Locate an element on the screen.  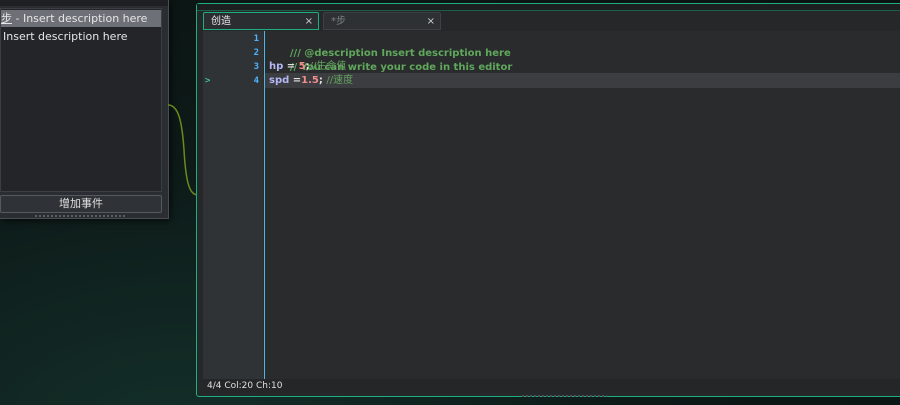
comment: //生命值 is located at coordinates (328, 66).